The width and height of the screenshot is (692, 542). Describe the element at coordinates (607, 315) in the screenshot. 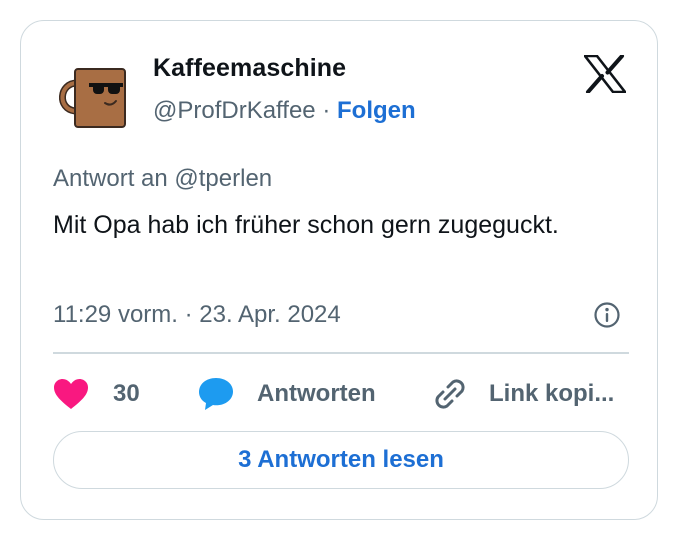

I see `info-icon` at that location.